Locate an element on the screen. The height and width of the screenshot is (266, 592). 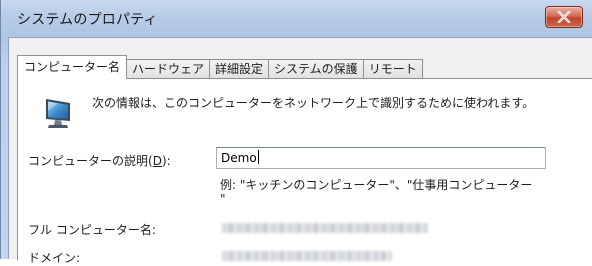
tab-advanced: 詳細設定 is located at coordinates (239, 69).